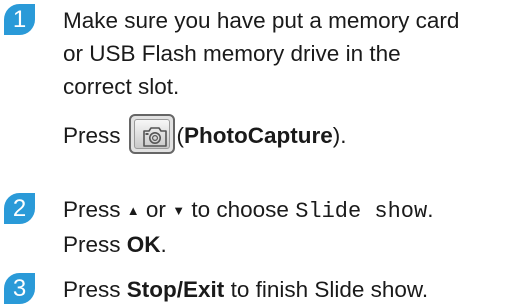 The image size is (531, 307). I want to click on step-2-line-1: Press ▲ or ▼ to choose Slide show., so click(248, 210).